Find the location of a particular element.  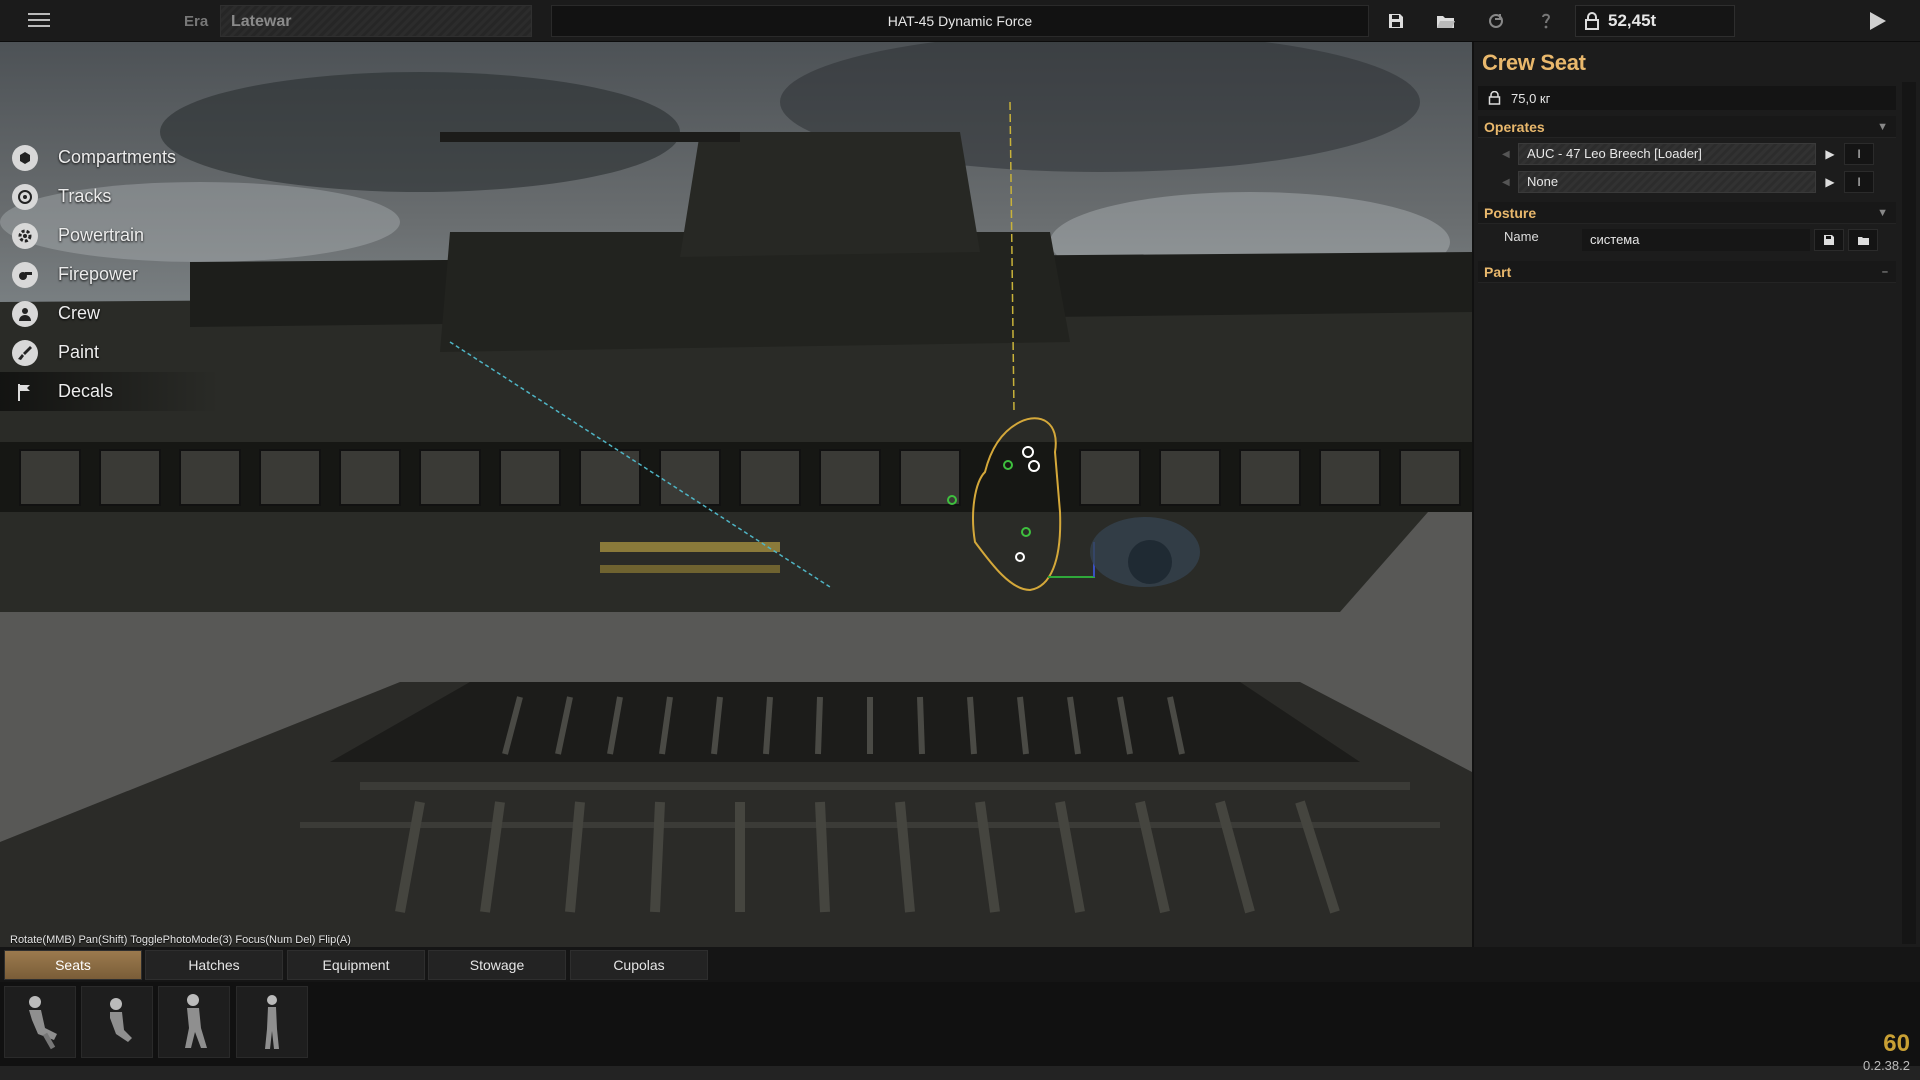

menu-item-label: Tracks is located at coordinates (85, 196).